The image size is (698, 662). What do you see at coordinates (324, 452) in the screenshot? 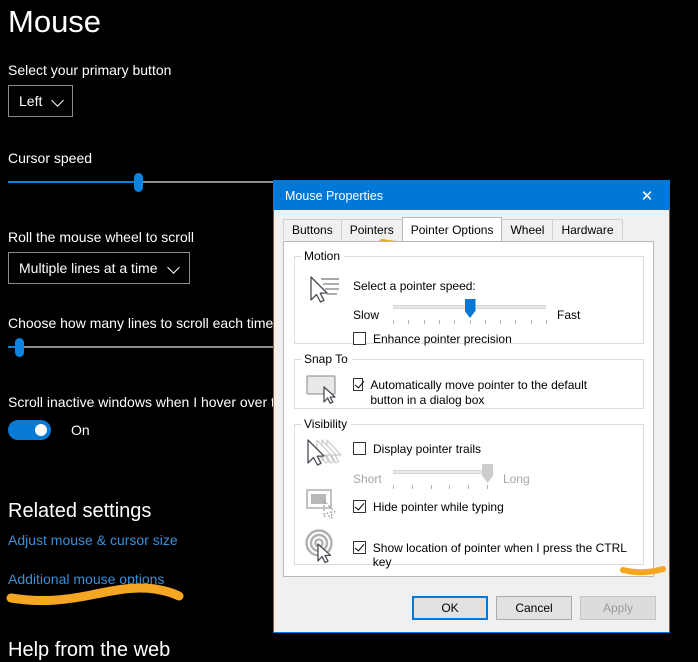
I see `pointer-trails-icon` at bounding box center [324, 452].